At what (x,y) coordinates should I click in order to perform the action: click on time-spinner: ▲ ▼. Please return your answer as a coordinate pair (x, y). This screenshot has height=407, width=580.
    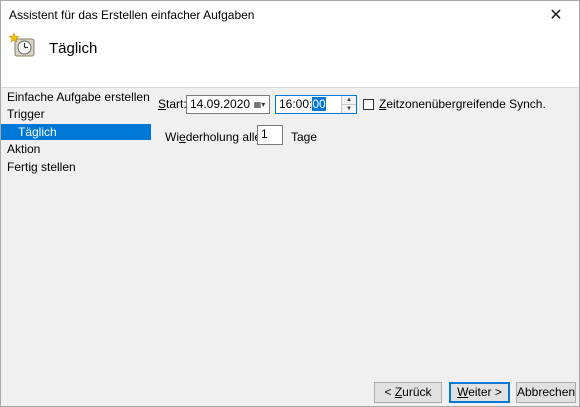
    Looking at the image, I should click on (348, 104).